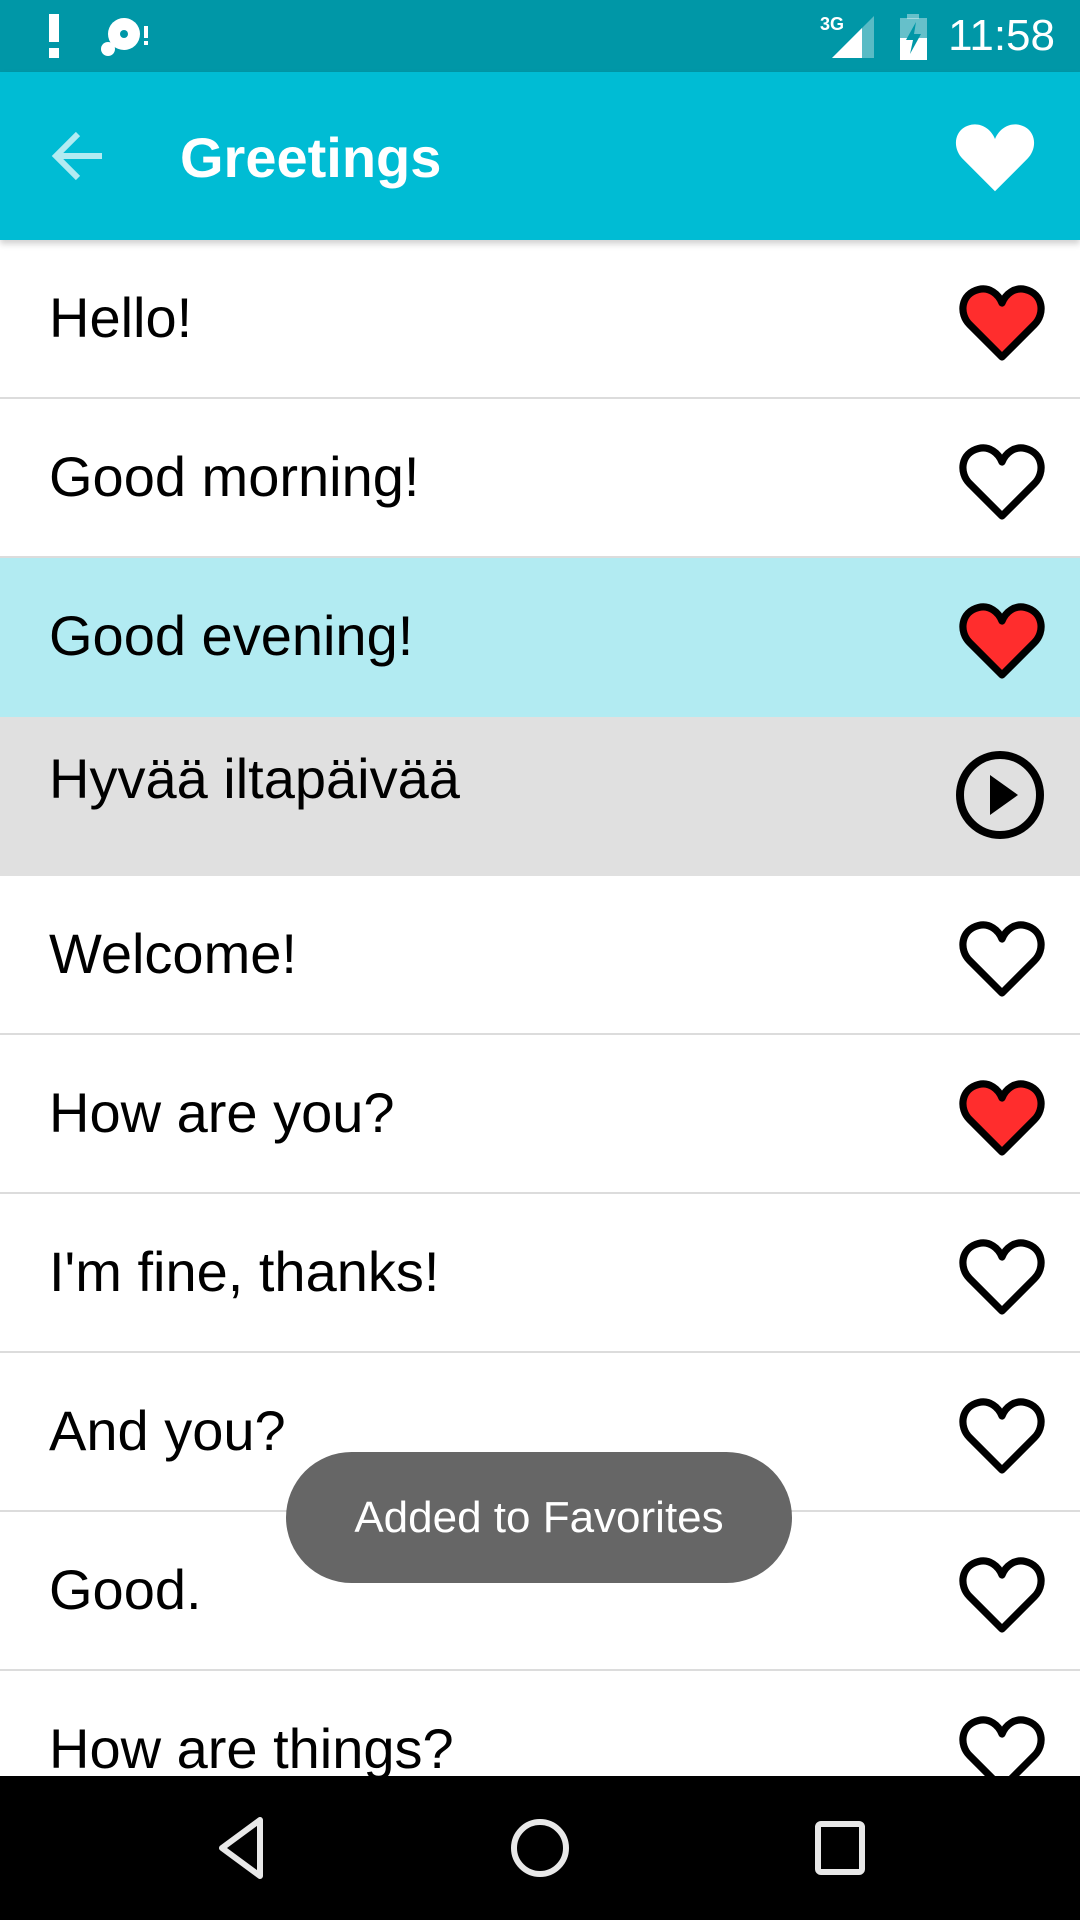 The height and width of the screenshot is (1920, 1080). What do you see at coordinates (540, 156) in the screenshot?
I see `app-toolbar: Greetings` at bounding box center [540, 156].